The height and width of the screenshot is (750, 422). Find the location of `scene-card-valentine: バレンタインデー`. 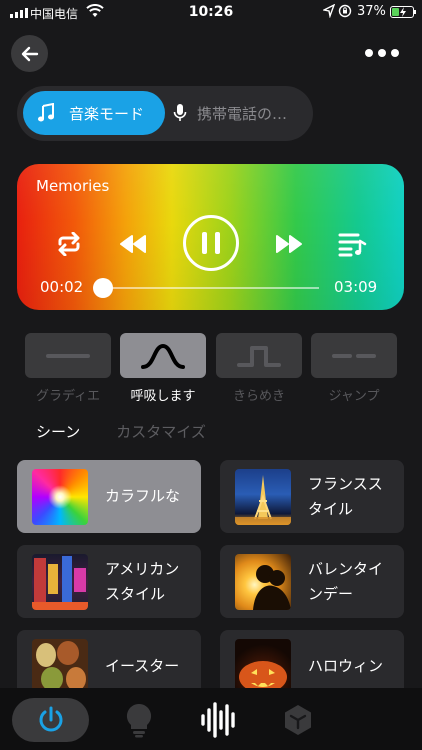

scene-card-valentine: バレンタインデー is located at coordinates (312, 581).